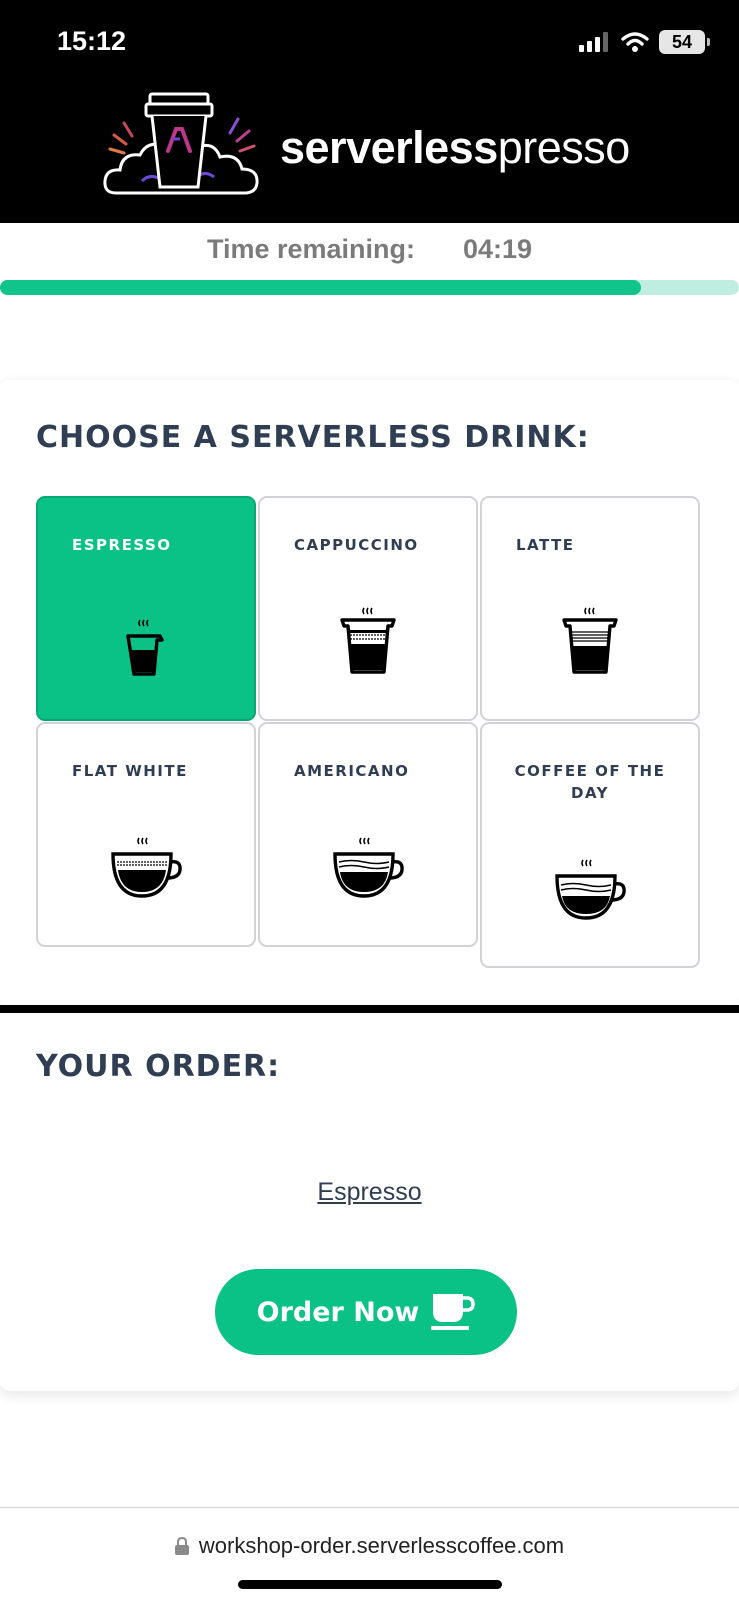 The height and width of the screenshot is (1600, 739). Describe the element at coordinates (320, 287) in the screenshot. I see `time-progress-fill` at that location.